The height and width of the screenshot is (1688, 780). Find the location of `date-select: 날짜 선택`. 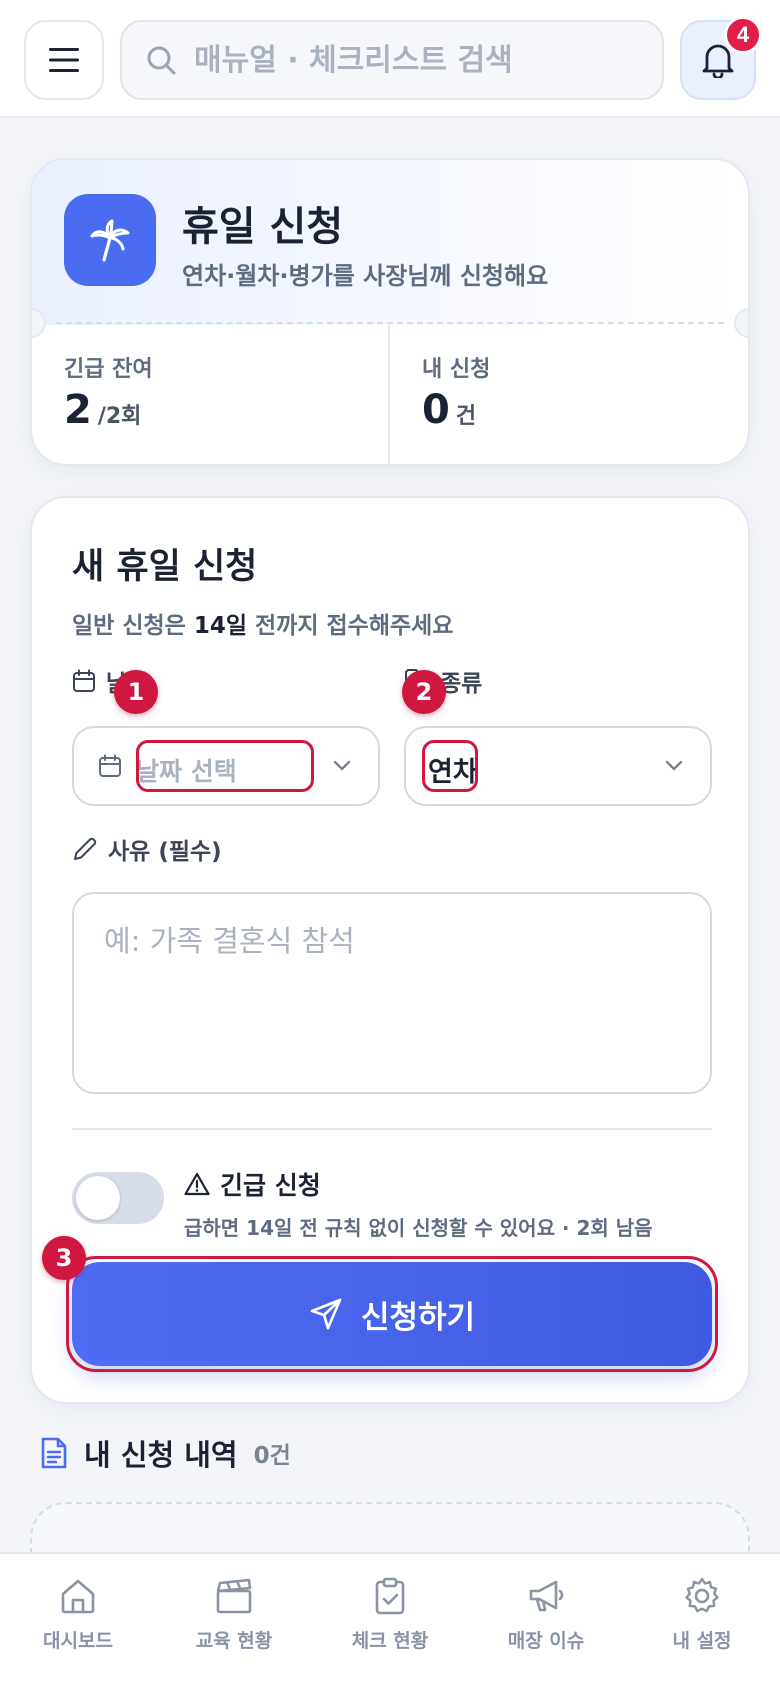

date-select: 날짜 선택 is located at coordinates (226, 766).